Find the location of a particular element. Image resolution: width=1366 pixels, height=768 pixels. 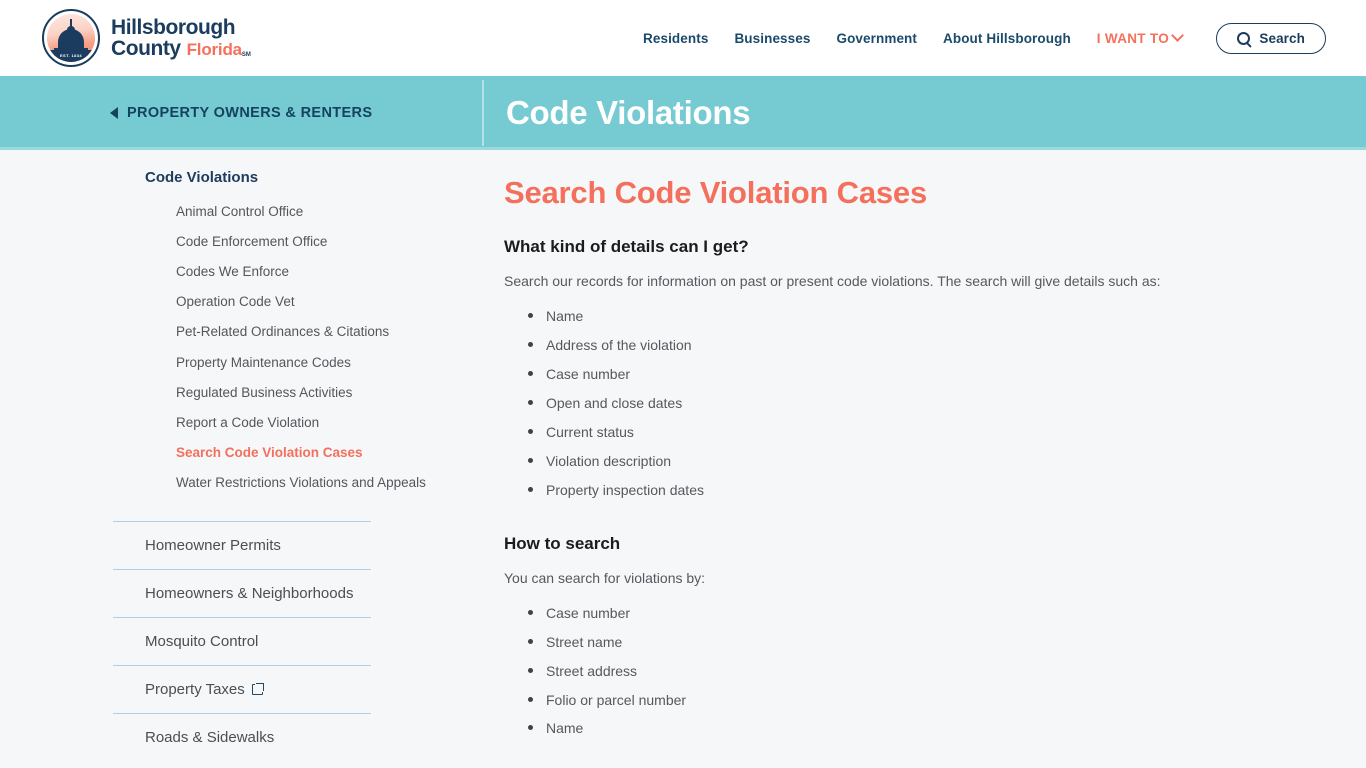

list-item: Violation description is located at coordinates (925, 461).